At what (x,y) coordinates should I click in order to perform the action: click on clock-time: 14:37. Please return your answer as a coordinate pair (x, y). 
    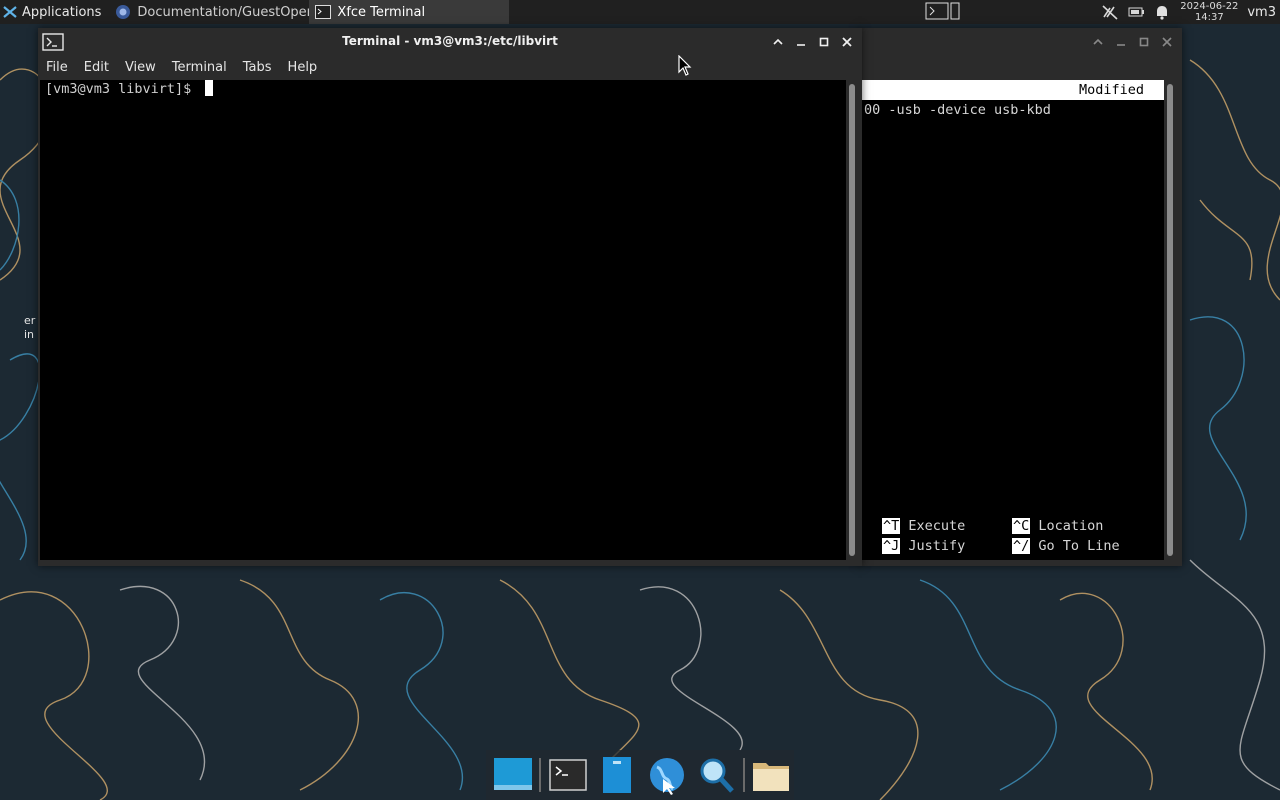
    Looking at the image, I should click on (1209, 17).